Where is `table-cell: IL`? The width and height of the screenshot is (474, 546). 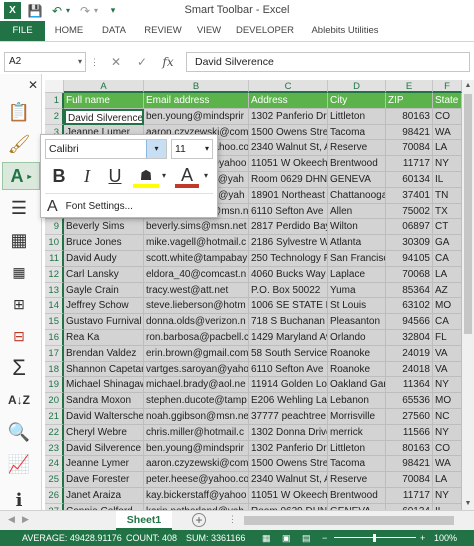 table-cell: IL is located at coordinates (447, 180).